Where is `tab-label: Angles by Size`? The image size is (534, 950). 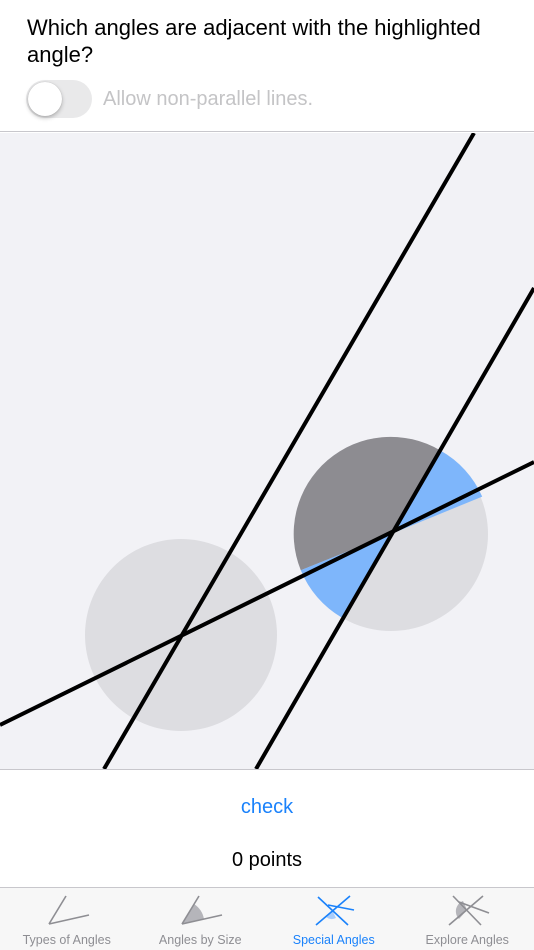 tab-label: Angles by Size is located at coordinates (200, 940).